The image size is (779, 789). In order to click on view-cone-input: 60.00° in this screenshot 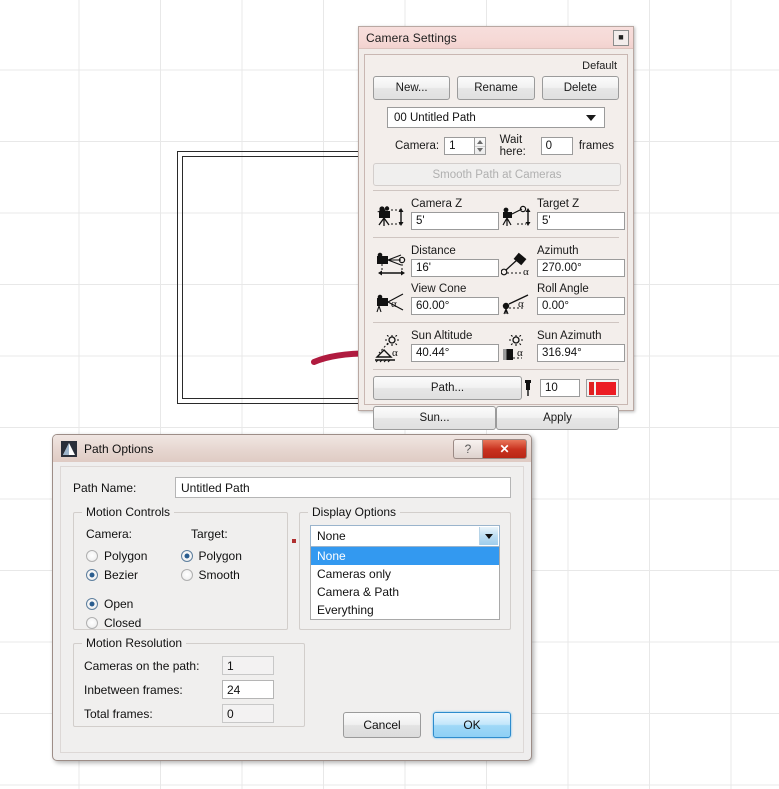, I will do `click(455, 306)`.